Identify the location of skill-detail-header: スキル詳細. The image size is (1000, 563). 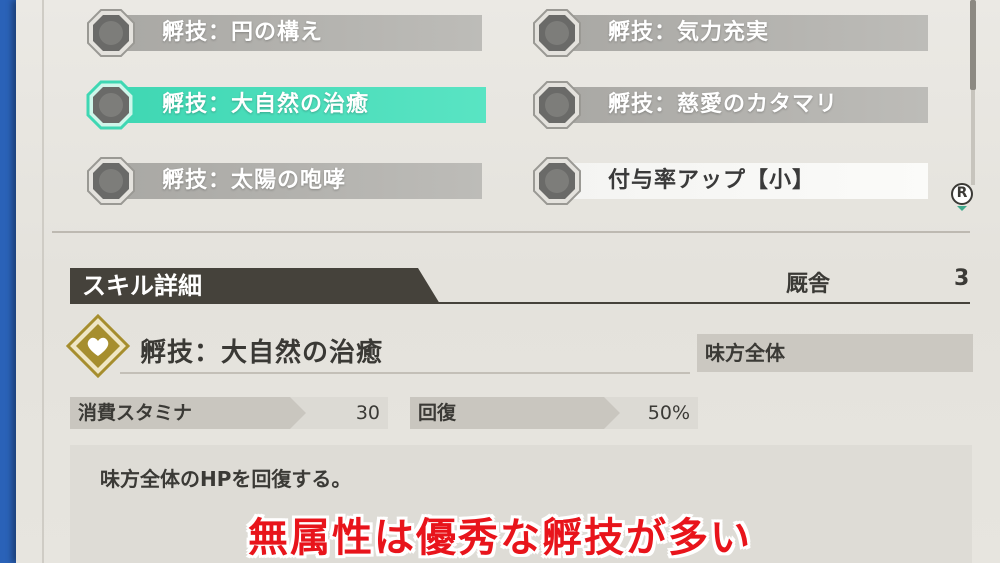
(255, 286).